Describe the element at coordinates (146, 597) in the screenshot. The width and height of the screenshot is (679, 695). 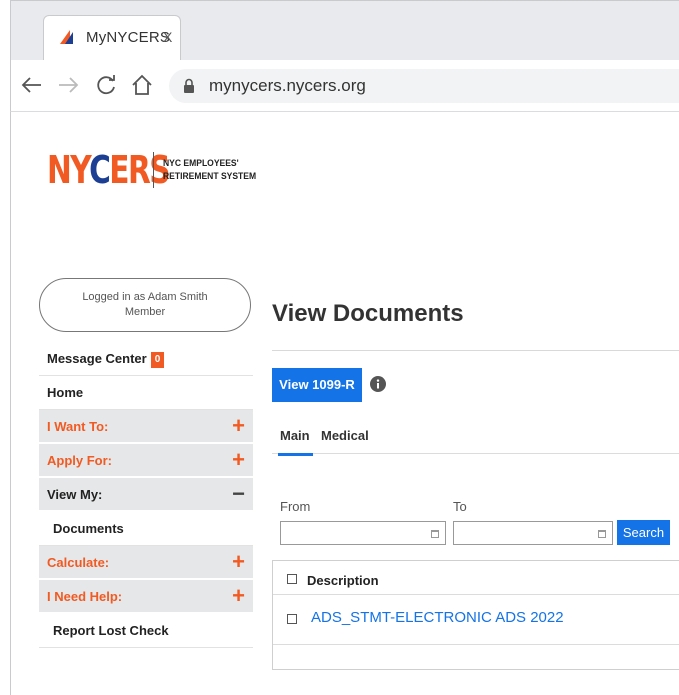
I see `sidebar-section-i-need-help: I Need Help: +` at that location.